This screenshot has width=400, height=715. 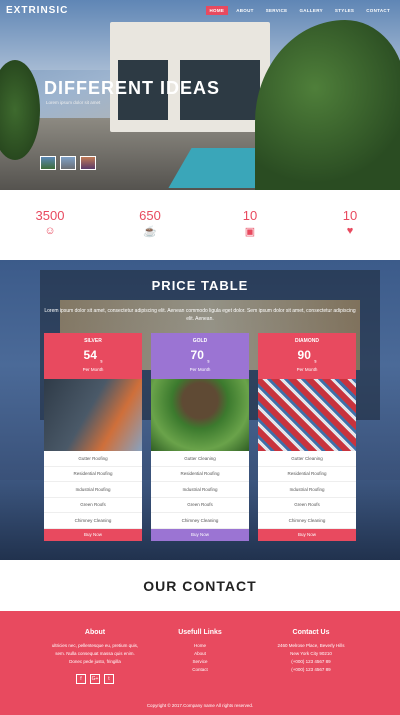 I want to click on menu-item-service: SERVICE, so click(x=277, y=10).